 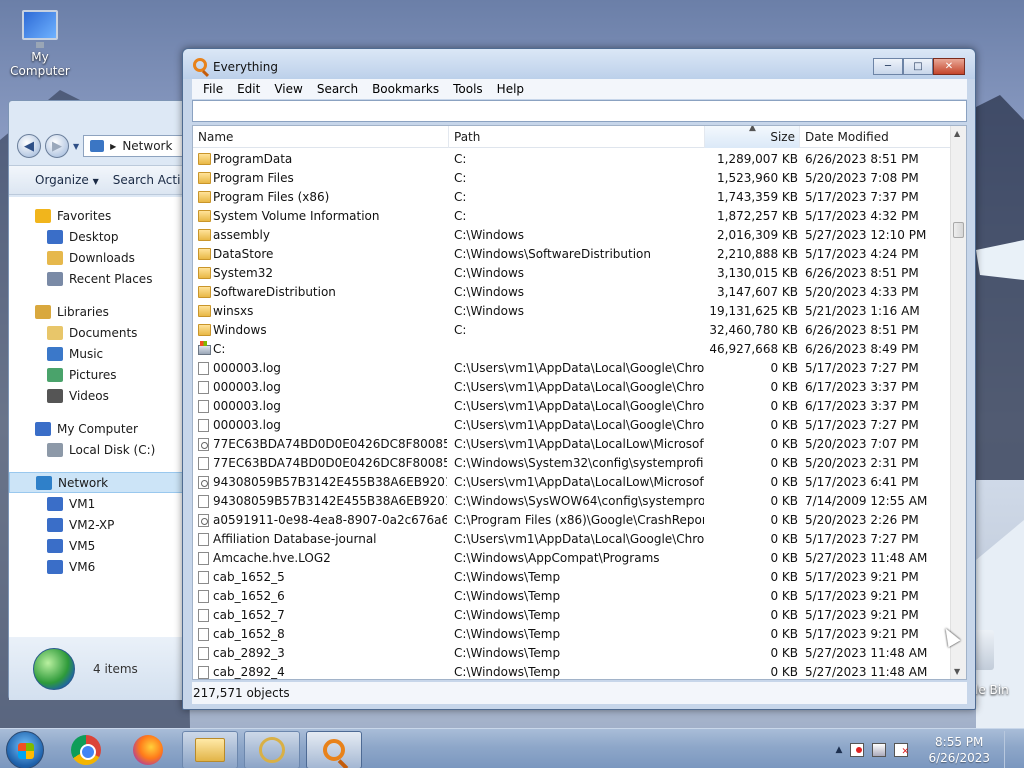 What do you see at coordinates (839, 750) in the screenshot?
I see `show-hidden-icons-icon: ▲` at bounding box center [839, 750].